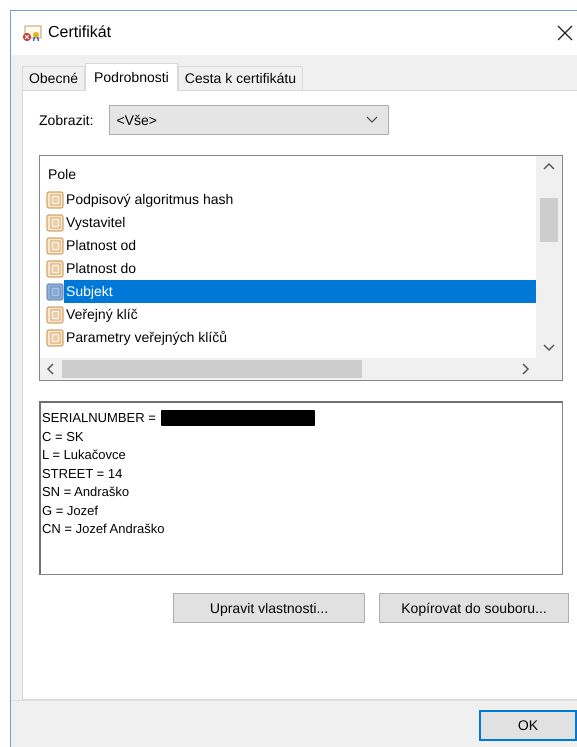  What do you see at coordinates (565, 33) in the screenshot?
I see `close-icon` at bounding box center [565, 33].